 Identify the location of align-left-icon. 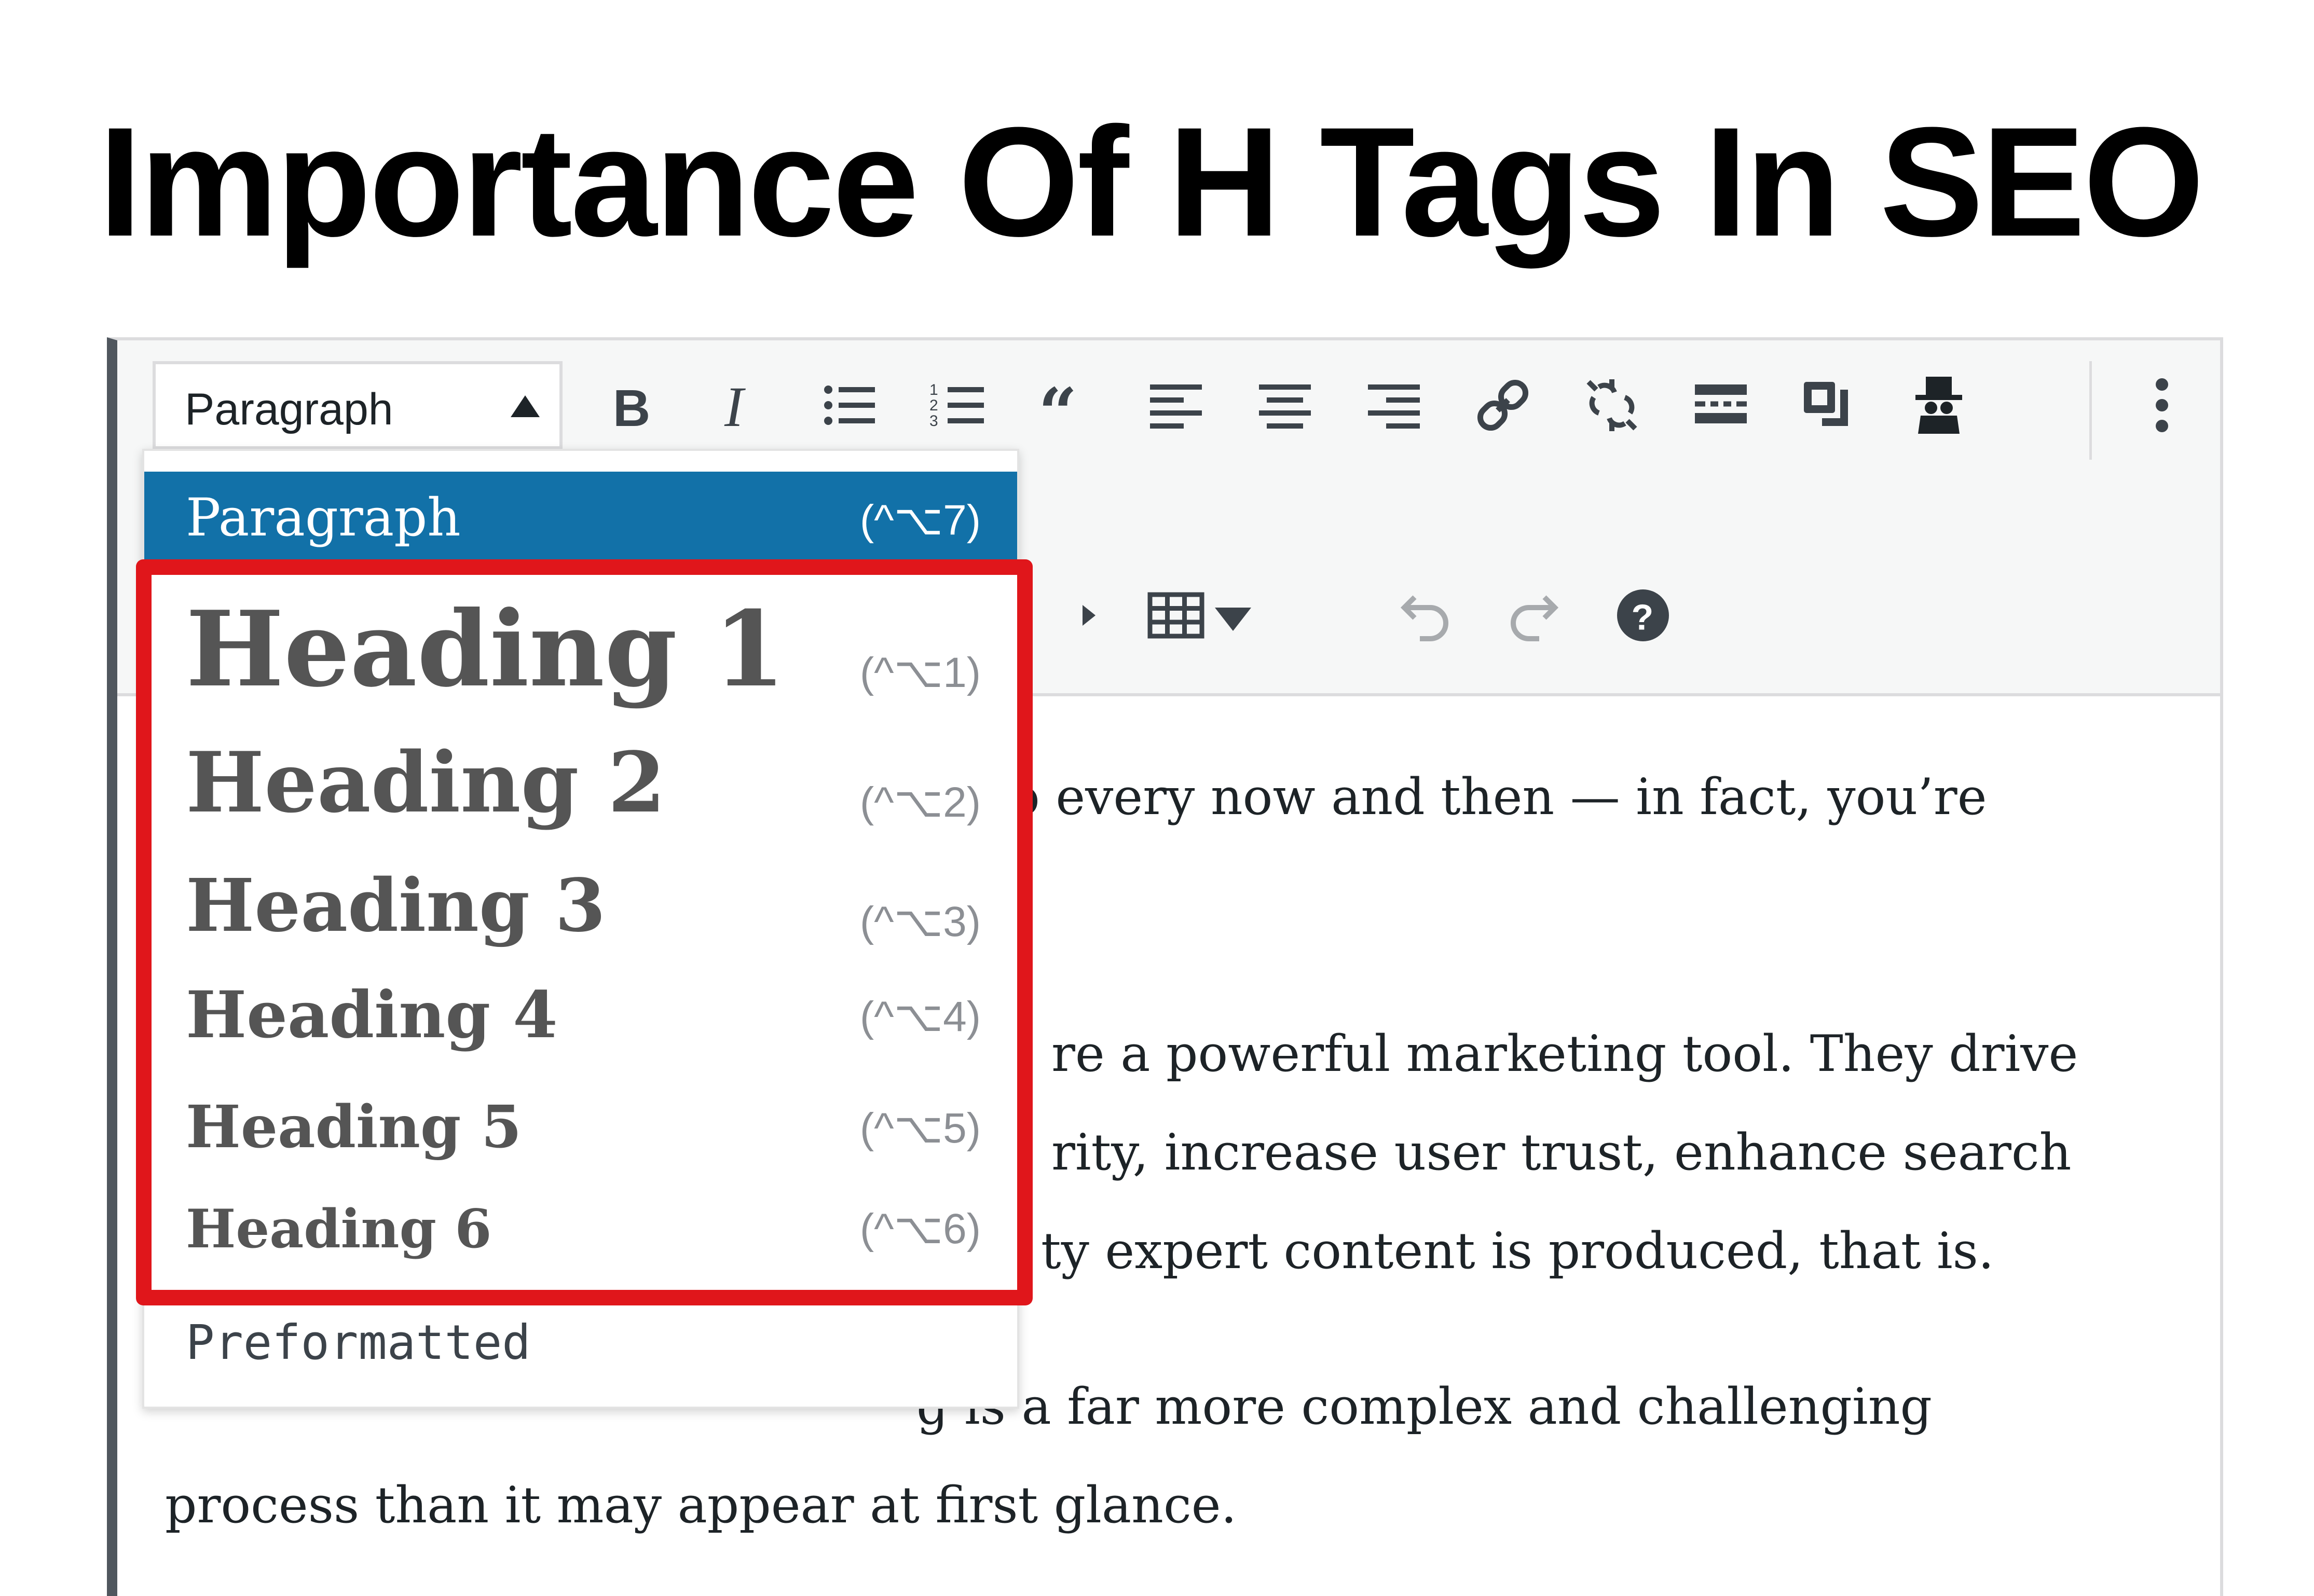
(1176, 406).